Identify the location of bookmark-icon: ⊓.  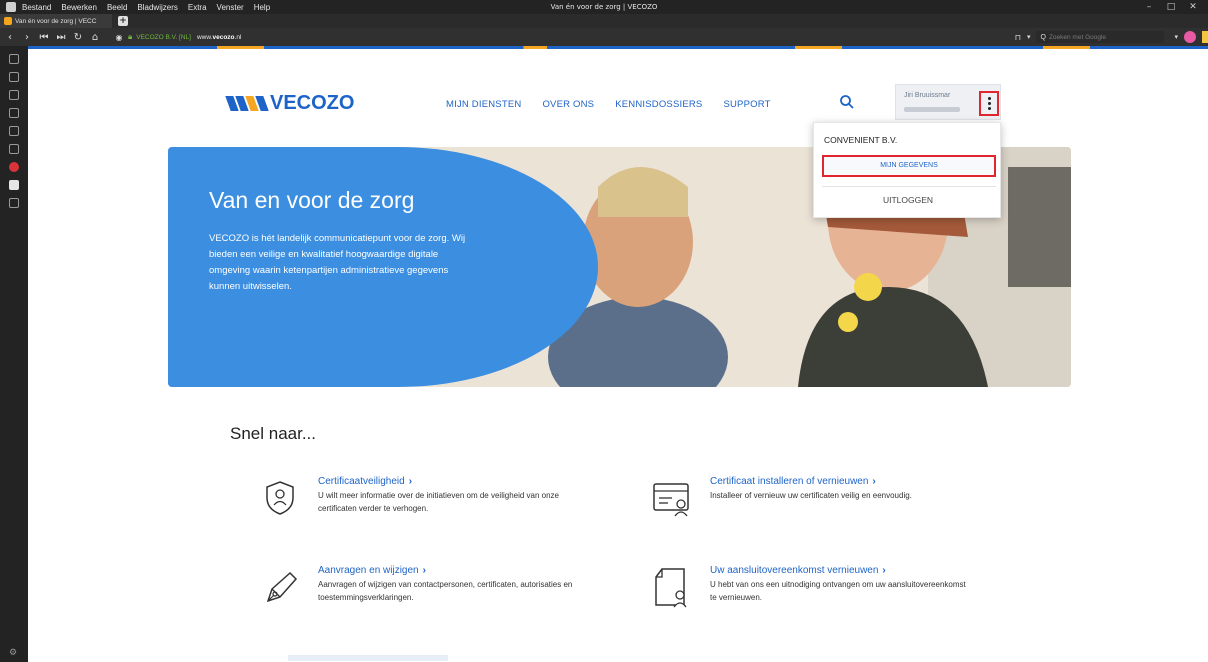
(1018, 37).